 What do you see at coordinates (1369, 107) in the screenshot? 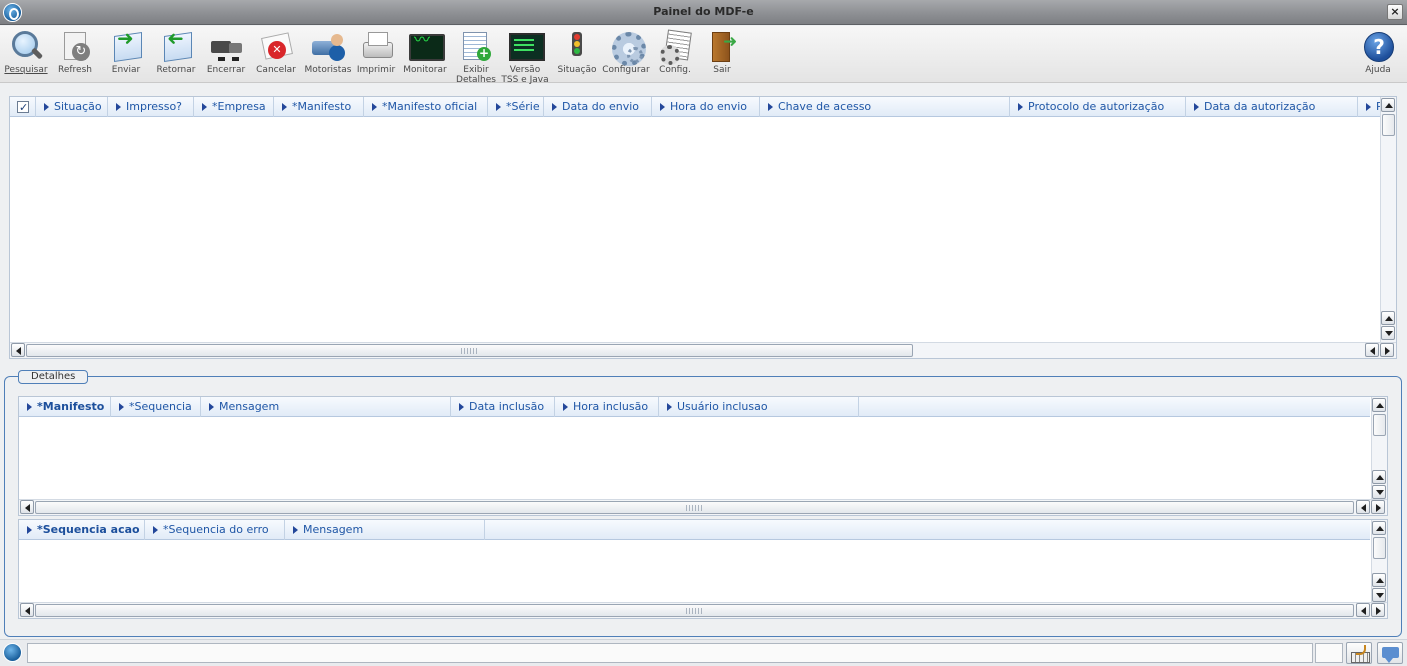
I see `col-p: P` at bounding box center [1369, 107].